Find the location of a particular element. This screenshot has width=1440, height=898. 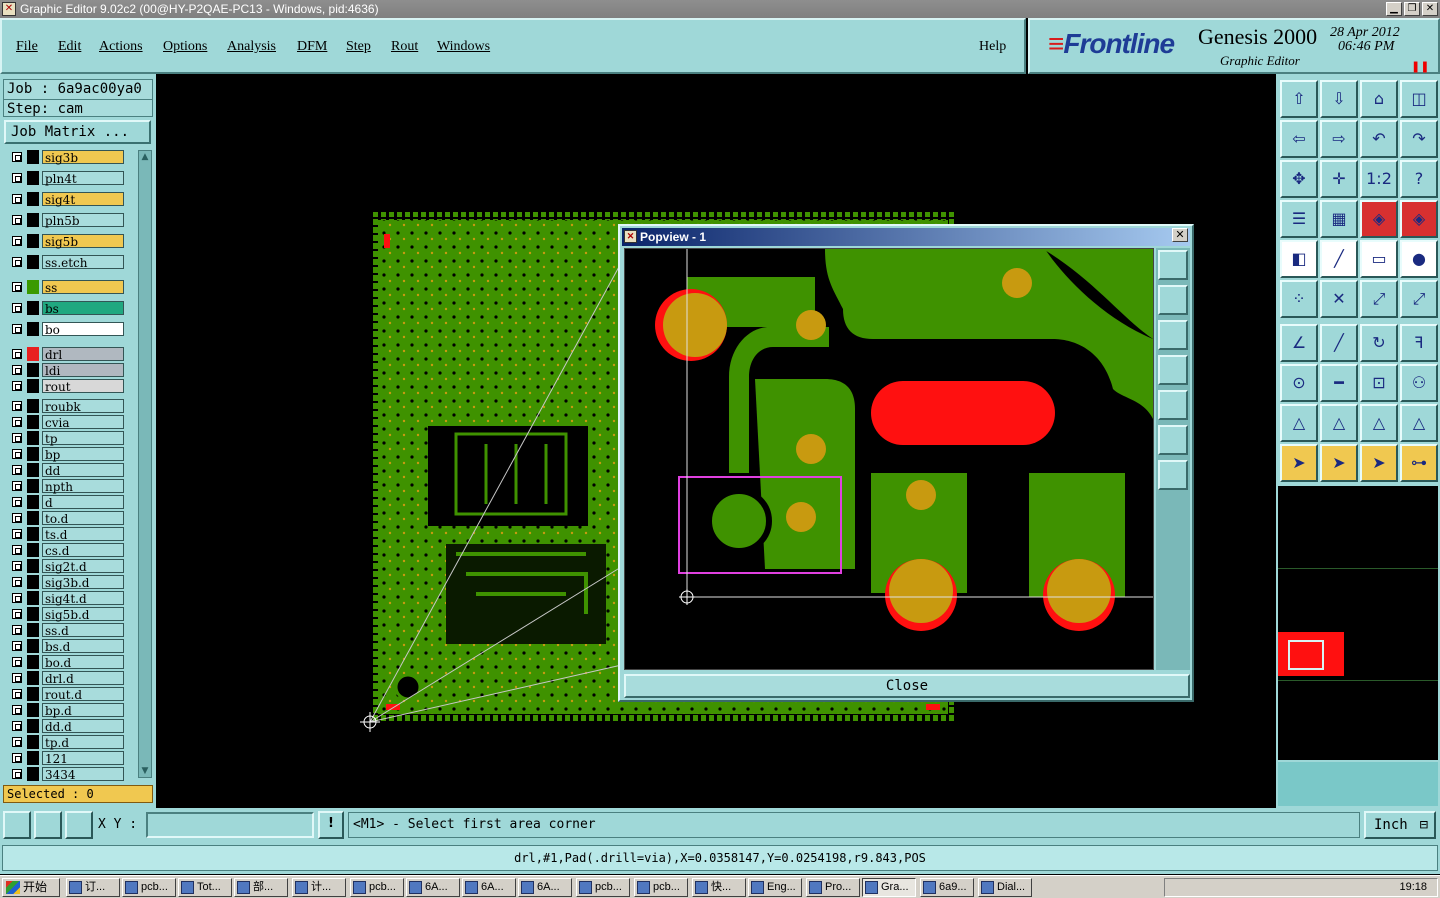

popview-close-button: Close is located at coordinates (907, 686).